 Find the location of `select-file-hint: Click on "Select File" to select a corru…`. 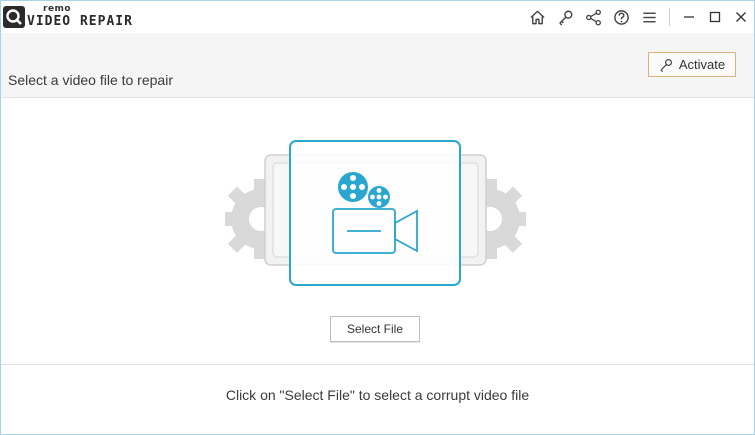

select-file-hint: Click on "Select File" to select a corru… is located at coordinates (377, 395).